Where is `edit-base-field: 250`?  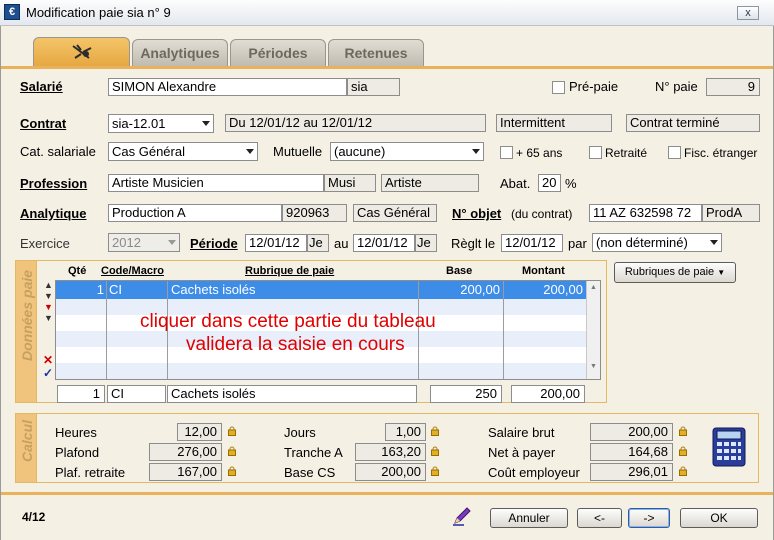
edit-base-field: 250 is located at coordinates (466, 394).